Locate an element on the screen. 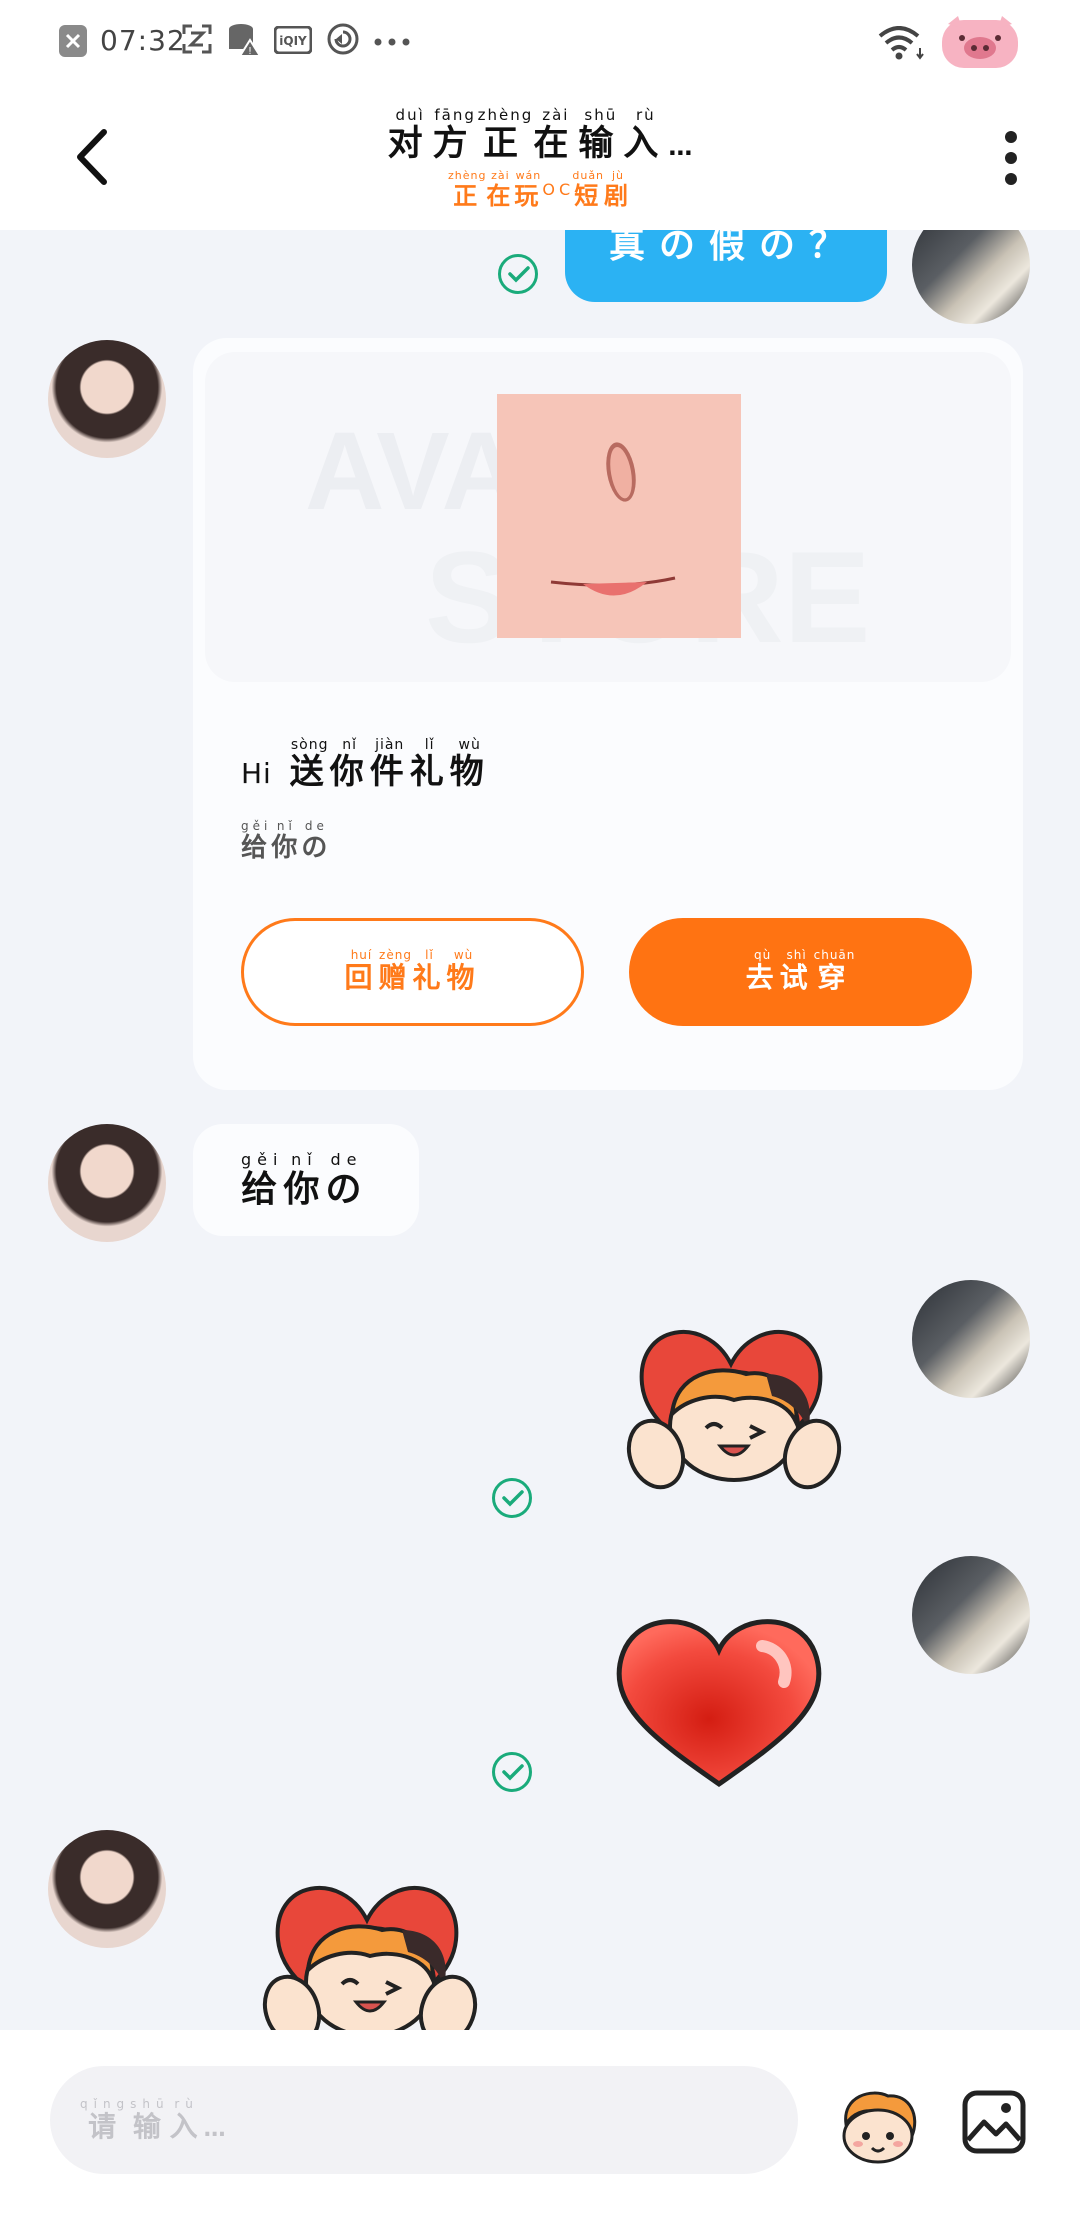  title-char: 正zhèng is located at coordinates (505, 135).